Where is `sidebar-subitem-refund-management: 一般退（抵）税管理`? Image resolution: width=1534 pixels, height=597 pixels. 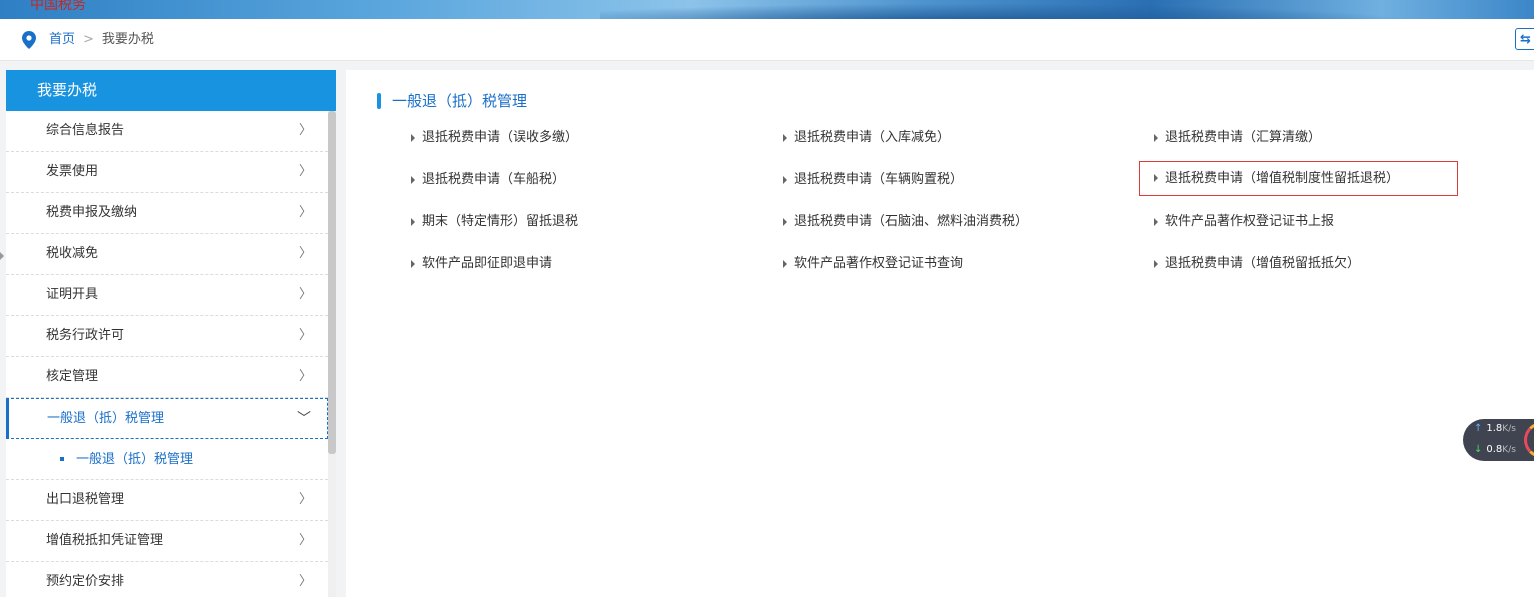 sidebar-subitem-refund-management: 一般退（抵）税管理 is located at coordinates (167, 459).